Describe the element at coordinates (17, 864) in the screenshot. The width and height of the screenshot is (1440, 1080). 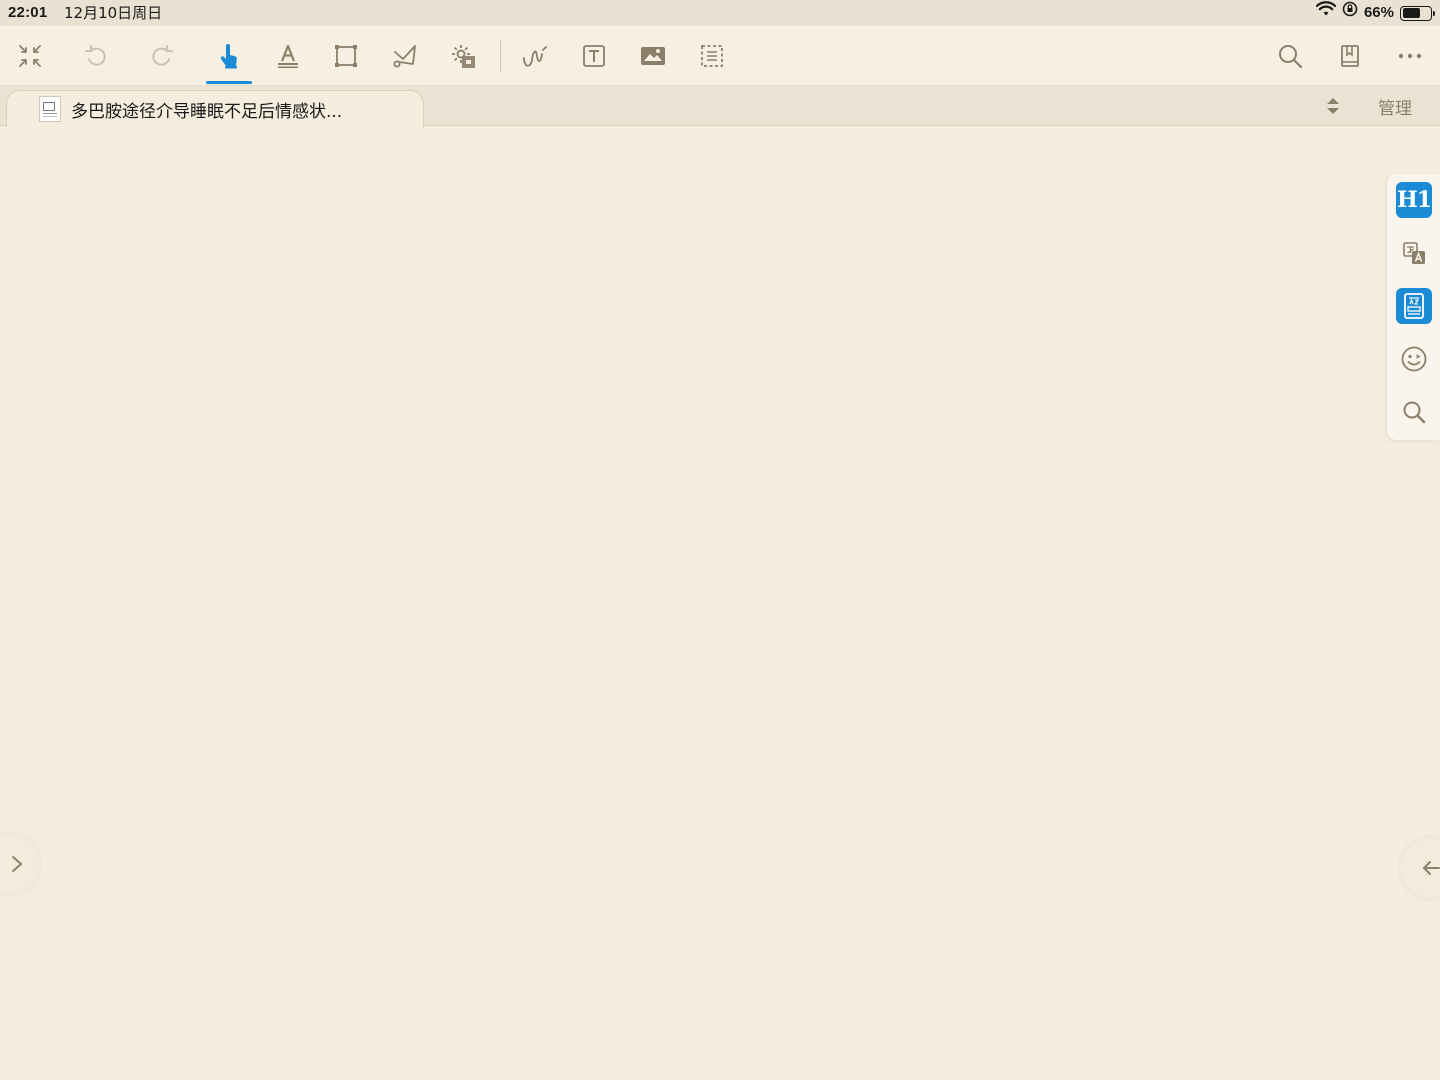
I see `chevron-right-icon` at that location.